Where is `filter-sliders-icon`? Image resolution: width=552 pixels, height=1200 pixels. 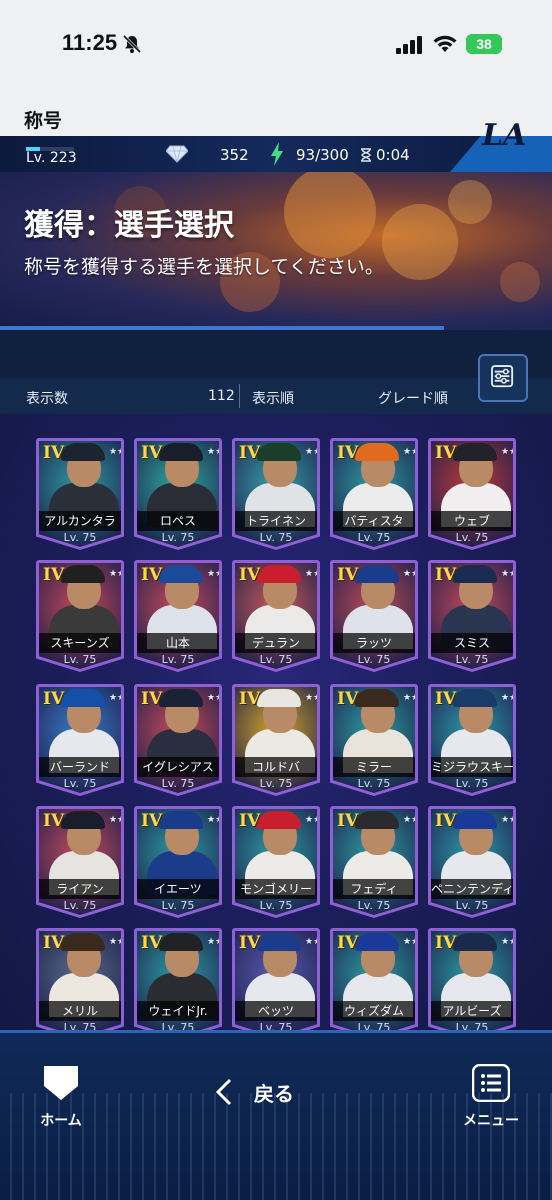 filter-sliders-icon is located at coordinates (502, 376).